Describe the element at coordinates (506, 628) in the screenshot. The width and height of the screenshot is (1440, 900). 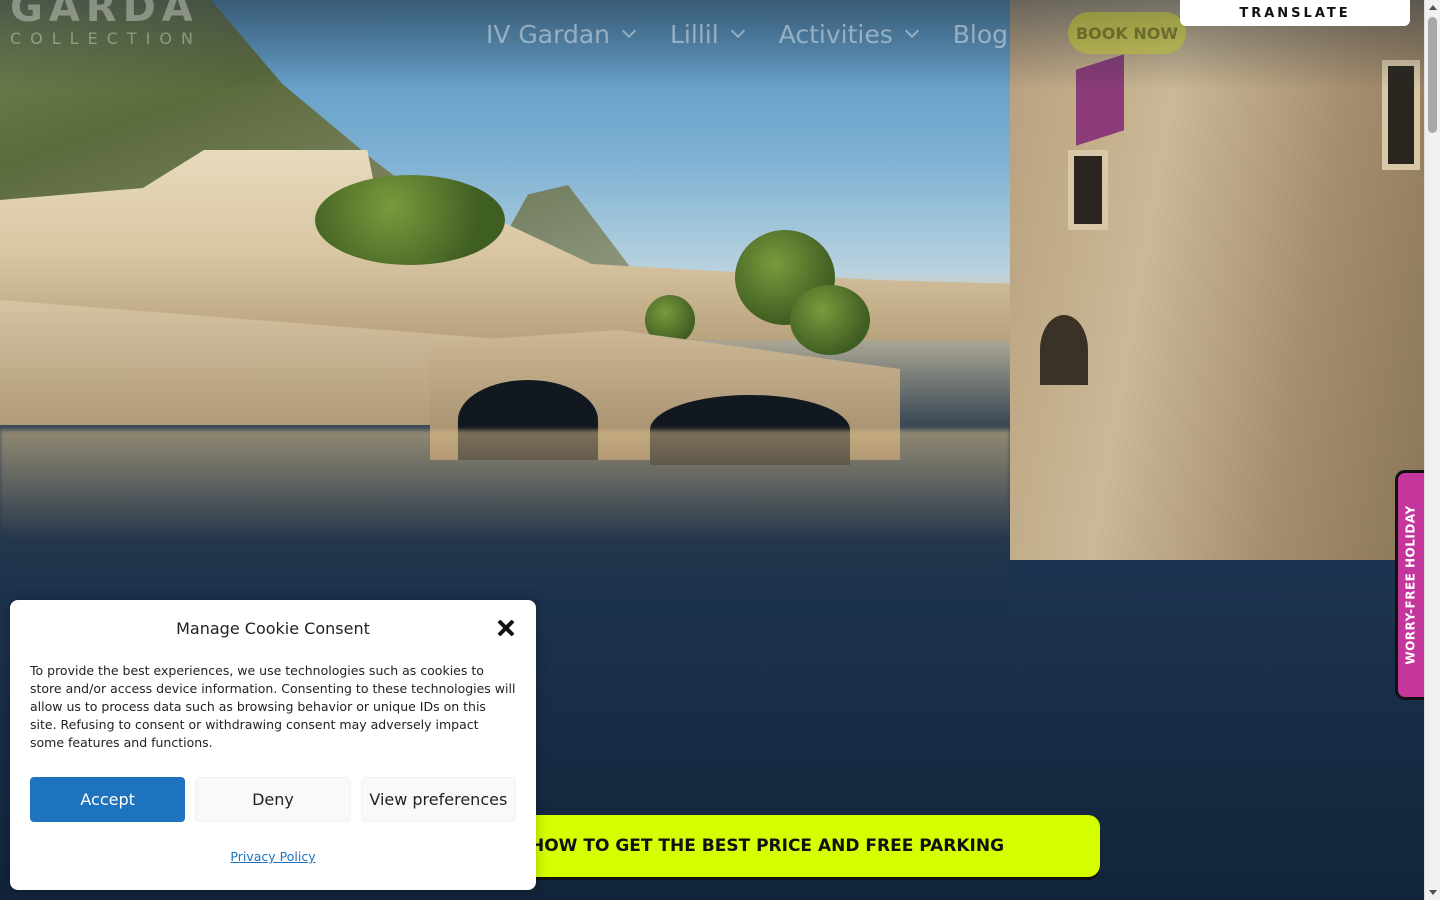
I see `close-icon` at that location.